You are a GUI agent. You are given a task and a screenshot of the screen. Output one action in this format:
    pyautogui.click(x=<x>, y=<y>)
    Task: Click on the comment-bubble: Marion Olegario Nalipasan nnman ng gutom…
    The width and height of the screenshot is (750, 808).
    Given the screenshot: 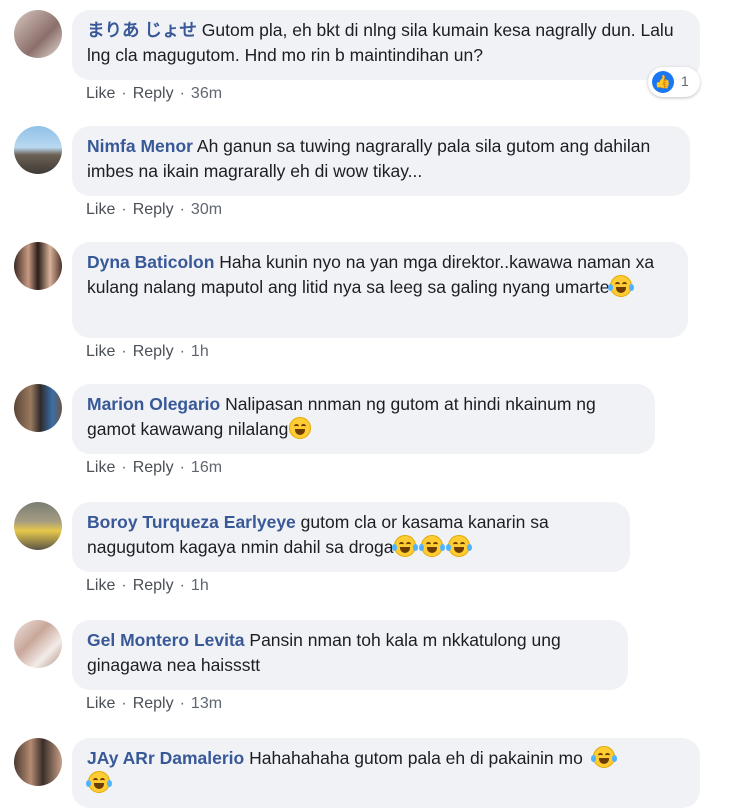 What is the action you would take?
    pyautogui.click(x=363, y=419)
    